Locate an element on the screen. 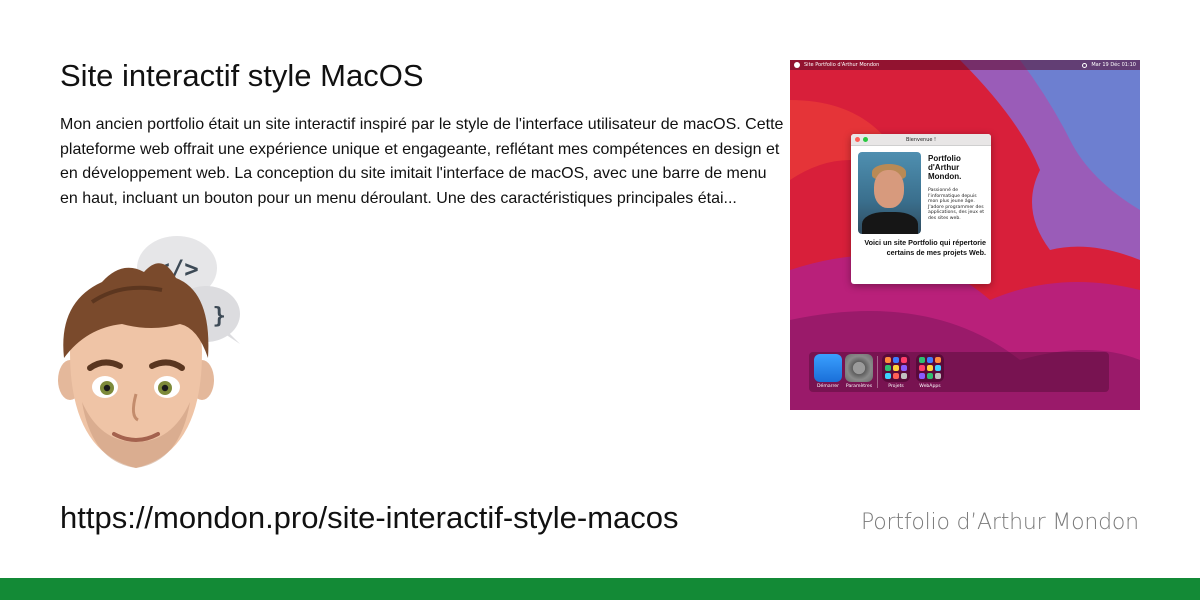 This screenshot has height=600, width=1200. window-heading: Portfolio d'Arthur Mondon. is located at coordinates (945, 167).